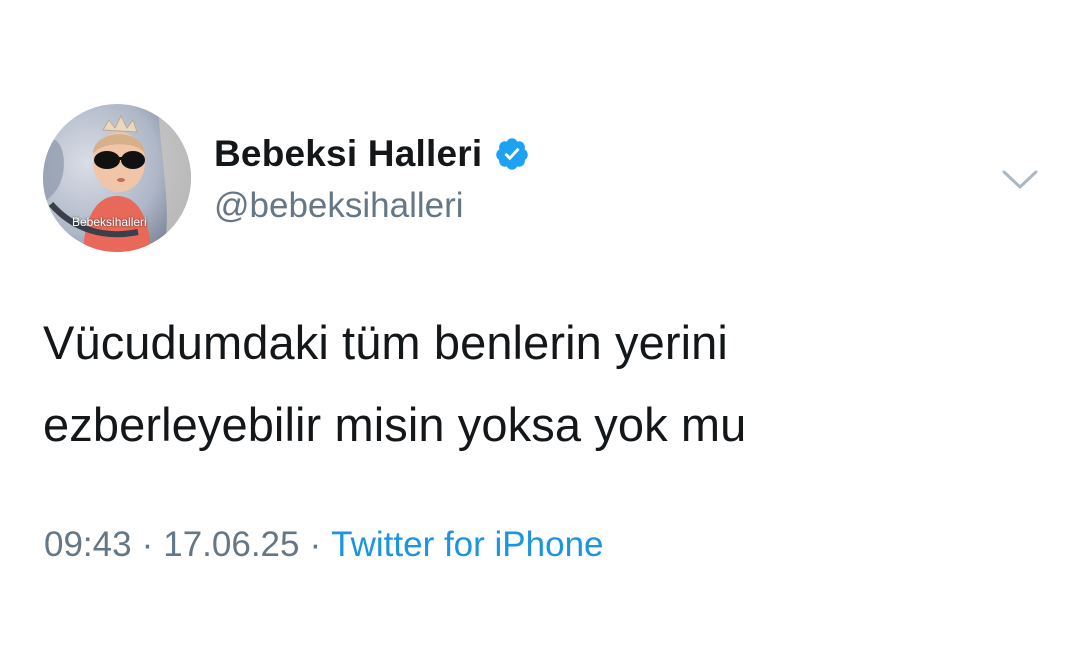  Describe the element at coordinates (348, 153) in the screenshot. I see `display-name: Bebeksi Halleri` at that location.